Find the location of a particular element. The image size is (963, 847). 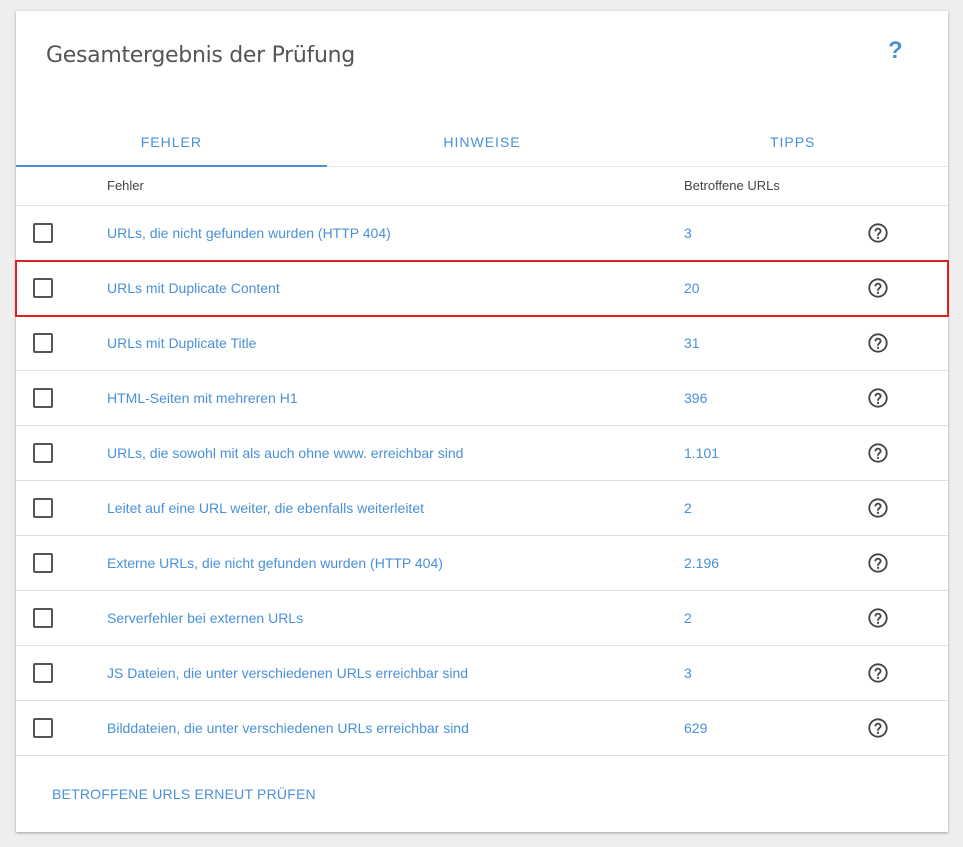

tab-bar: FEHLER HINWEISE TIPPS is located at coordinates (482, 148).